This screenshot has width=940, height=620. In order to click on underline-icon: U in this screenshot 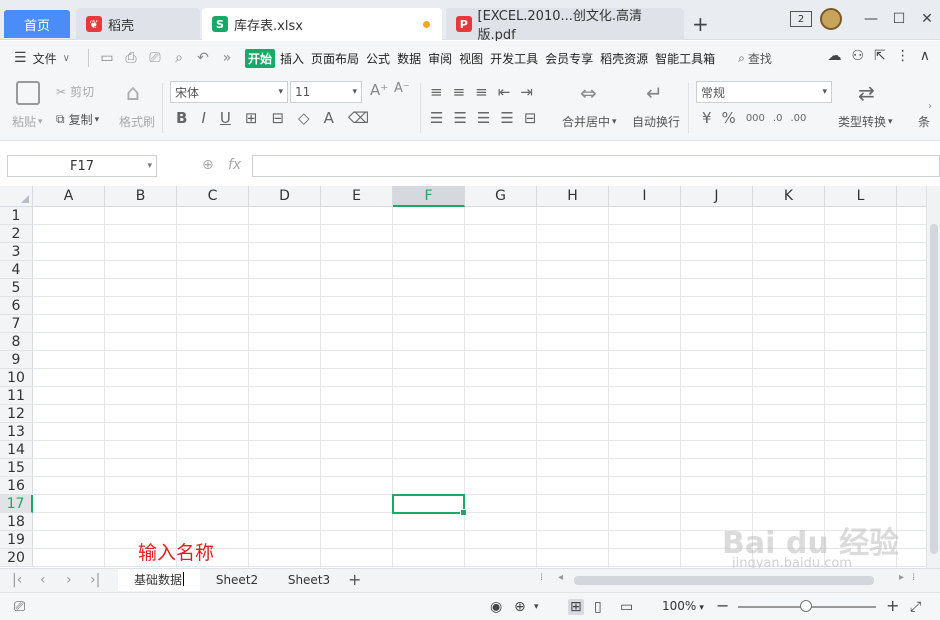, I will do `click(225, 118)`.